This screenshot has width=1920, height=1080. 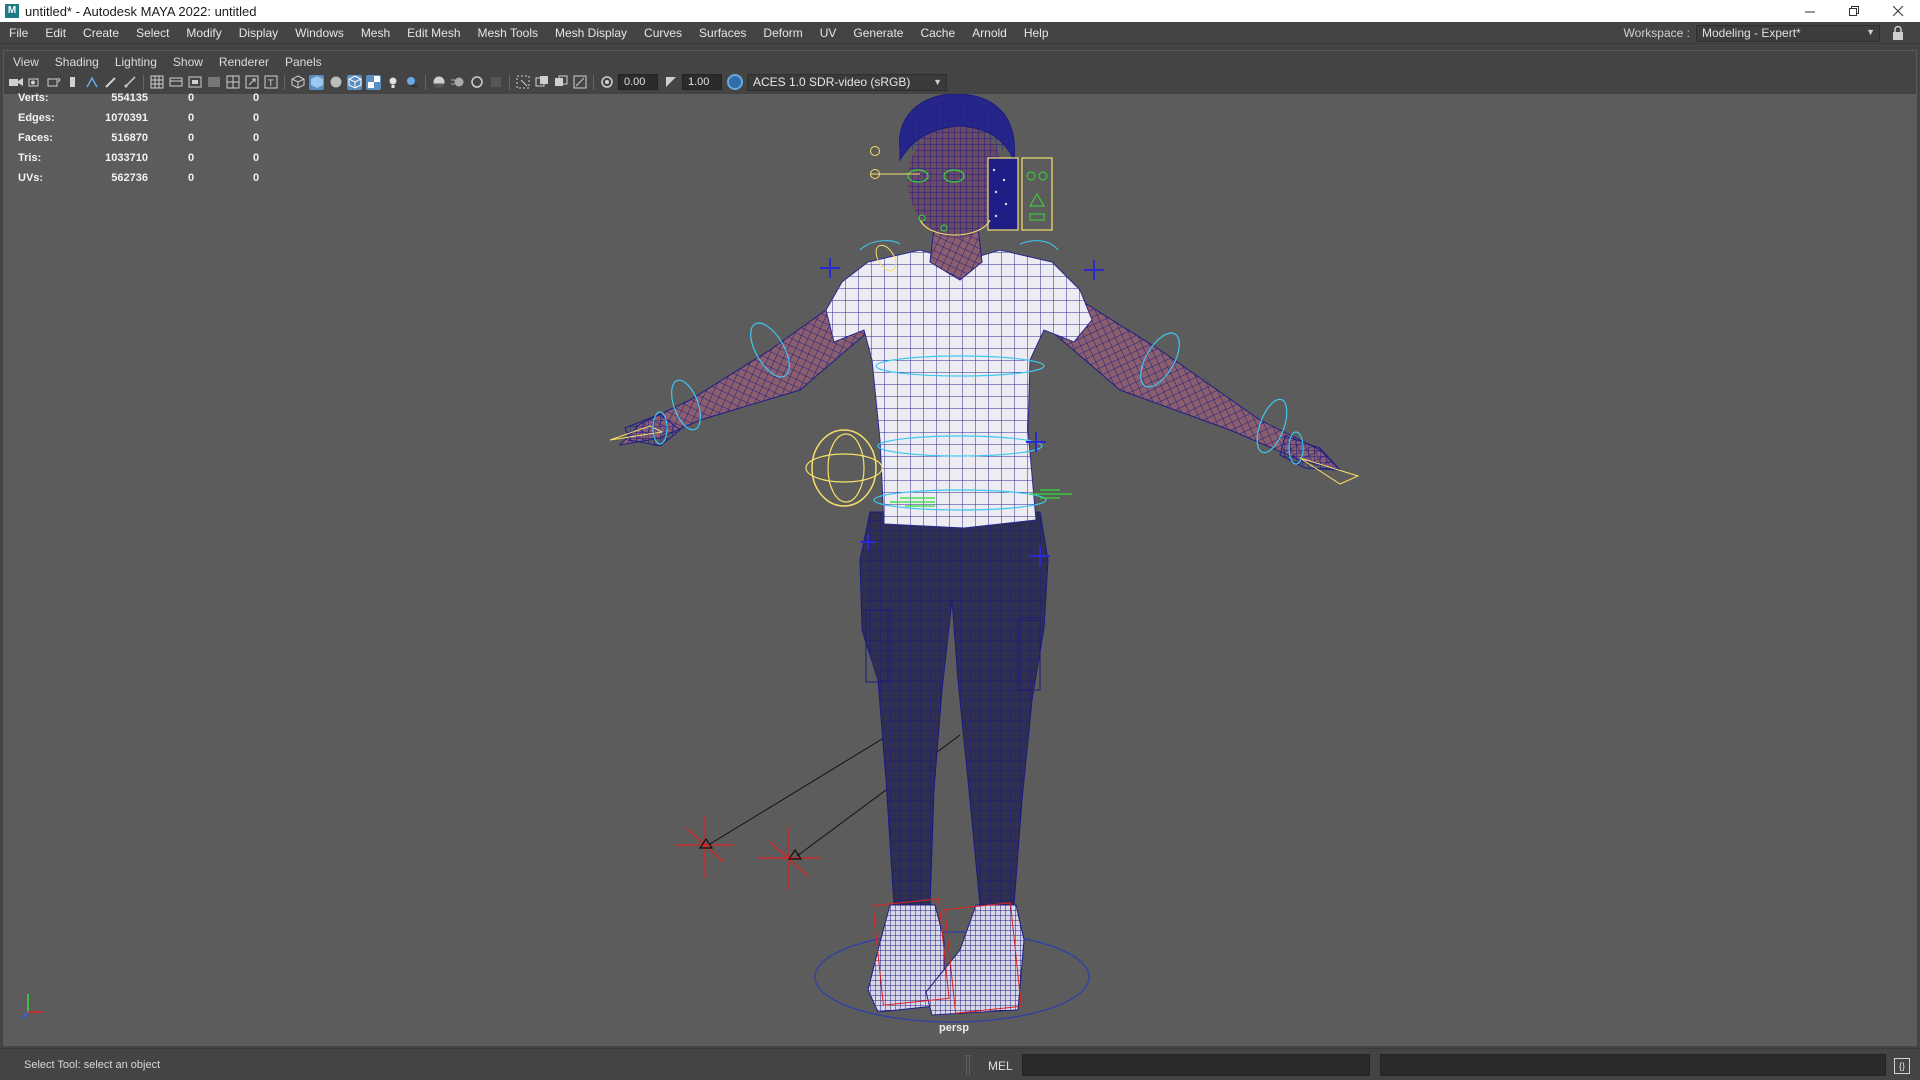 I want to click on menu-create: Create, so click(x=100, y=33).